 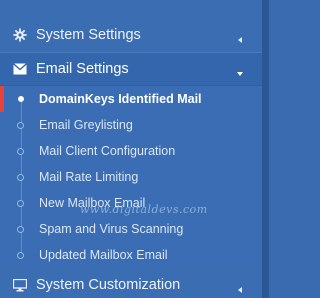 I want to click on submenu-item-updated-mailbox-email: Updated Mailbox Email, so click(x=131, y=255).